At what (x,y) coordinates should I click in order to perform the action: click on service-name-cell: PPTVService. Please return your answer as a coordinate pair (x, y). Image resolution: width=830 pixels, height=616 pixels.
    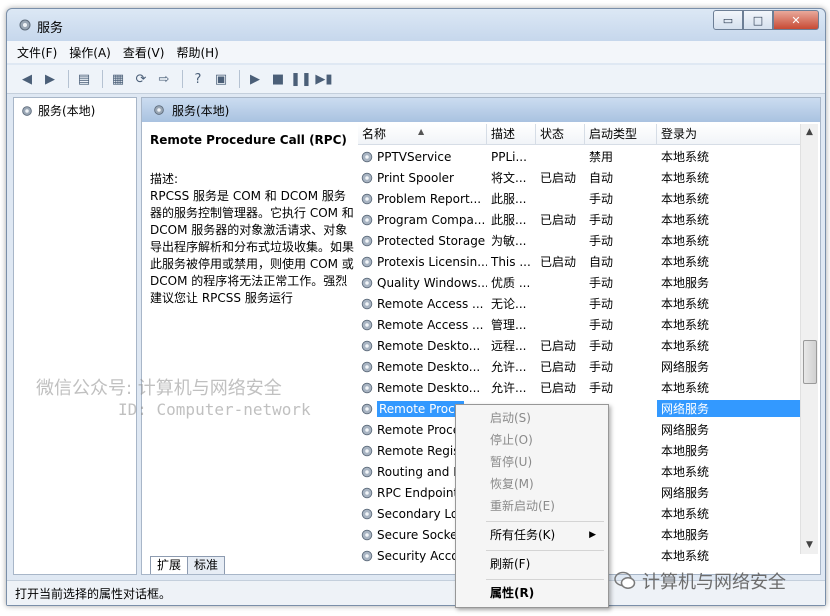
    Looking at the image, I should click on (422, 157).